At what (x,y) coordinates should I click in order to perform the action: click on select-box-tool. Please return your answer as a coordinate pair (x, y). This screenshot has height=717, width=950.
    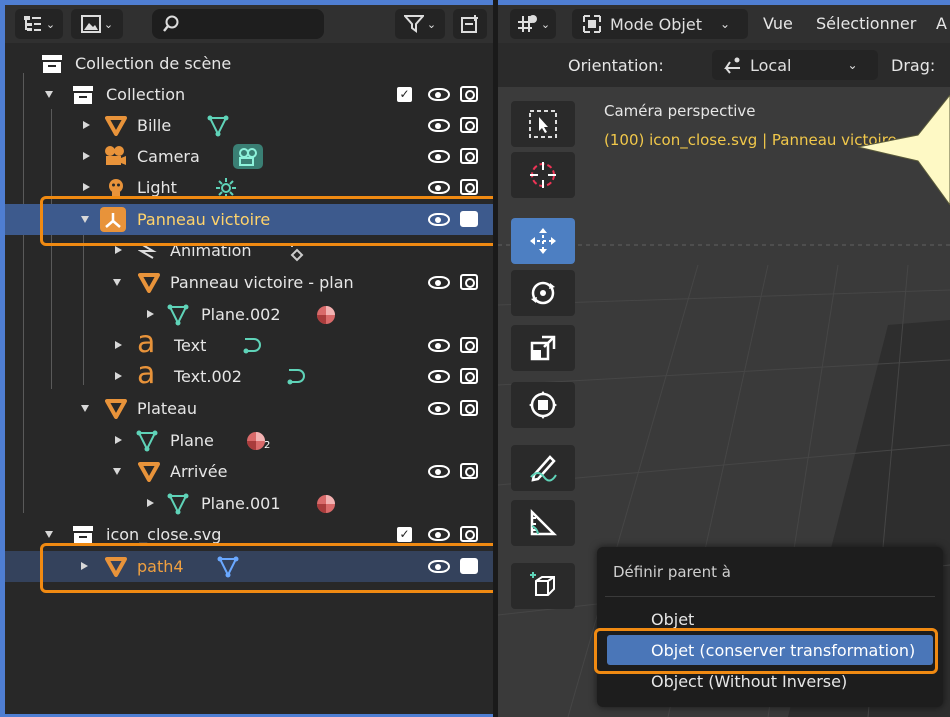
    Looking at the image, I should click on (543, 124).